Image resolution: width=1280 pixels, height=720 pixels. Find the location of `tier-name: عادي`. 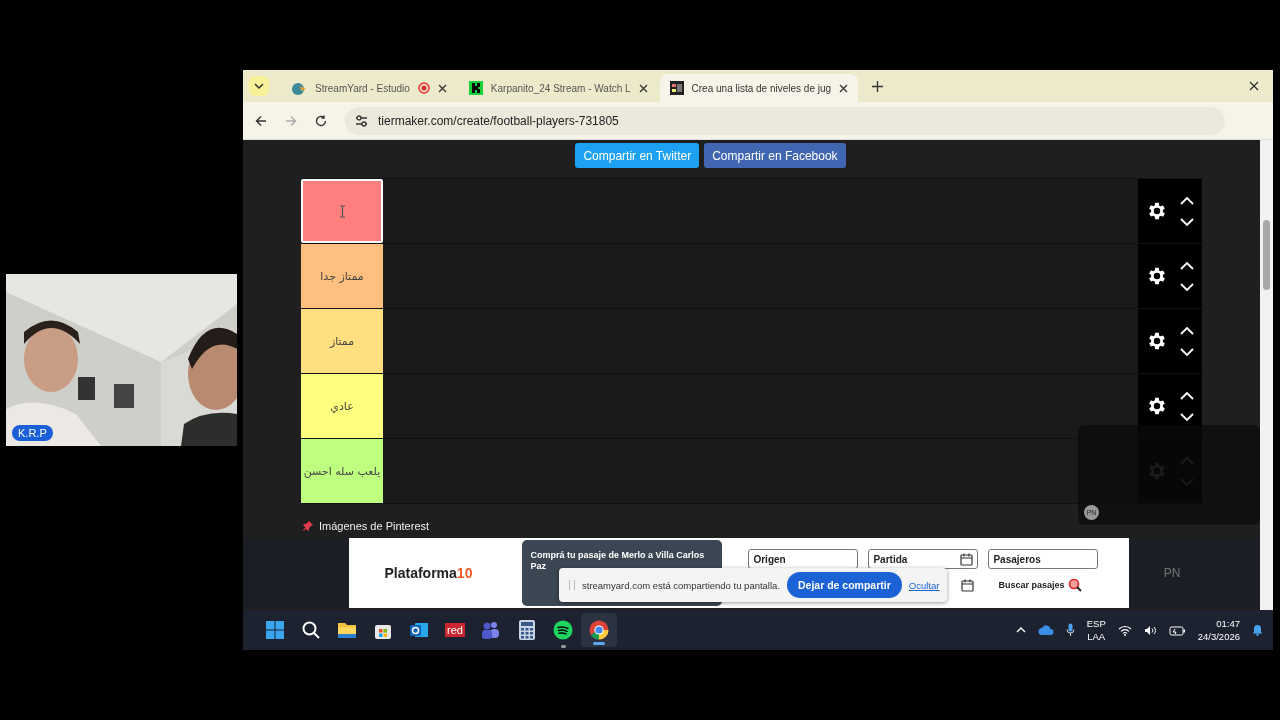

tier-name: عادي is located at coordinates (342, 406).